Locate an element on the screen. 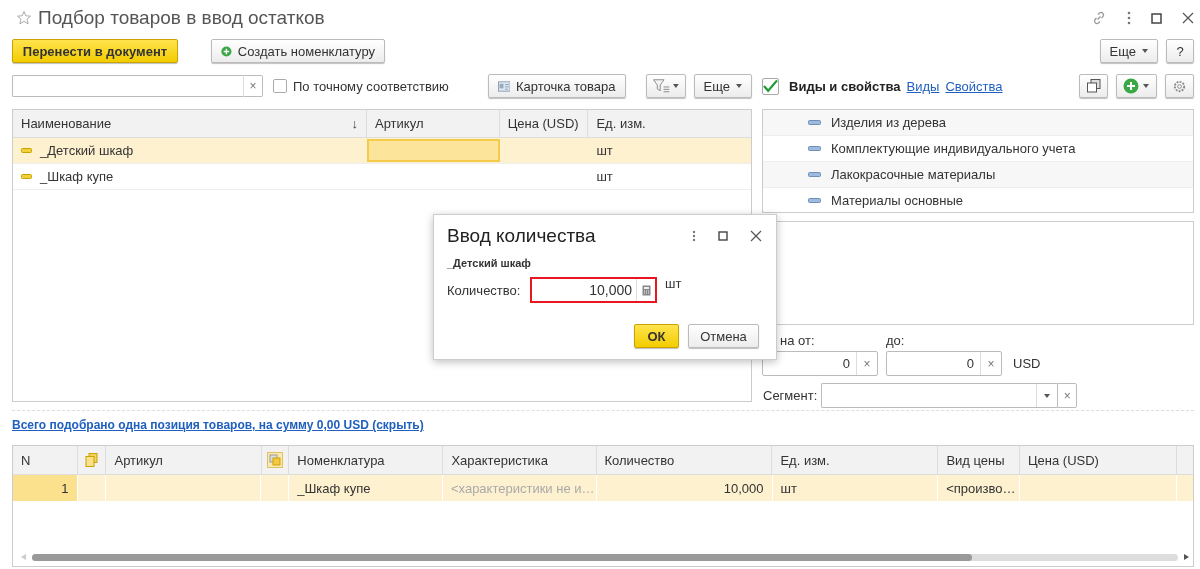  settings-icon is located at coordinates (1179, 86).